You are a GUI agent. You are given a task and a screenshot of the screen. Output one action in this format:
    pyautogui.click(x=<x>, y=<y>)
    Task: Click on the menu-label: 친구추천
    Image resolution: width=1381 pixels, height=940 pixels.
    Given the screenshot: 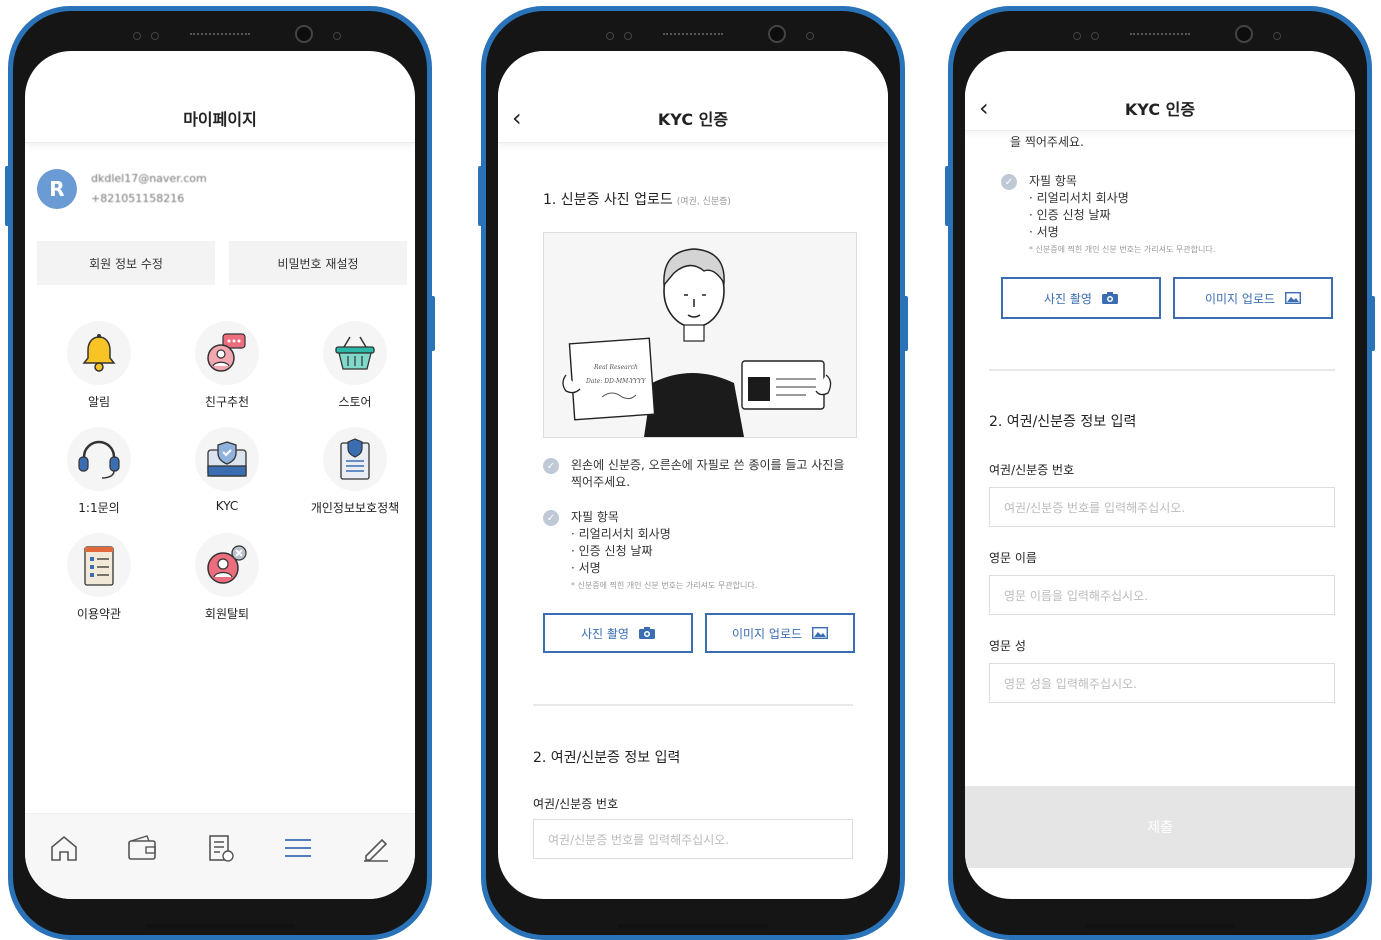 What is the action you would take?
    pyautogui.click(x=227, y=402)
    